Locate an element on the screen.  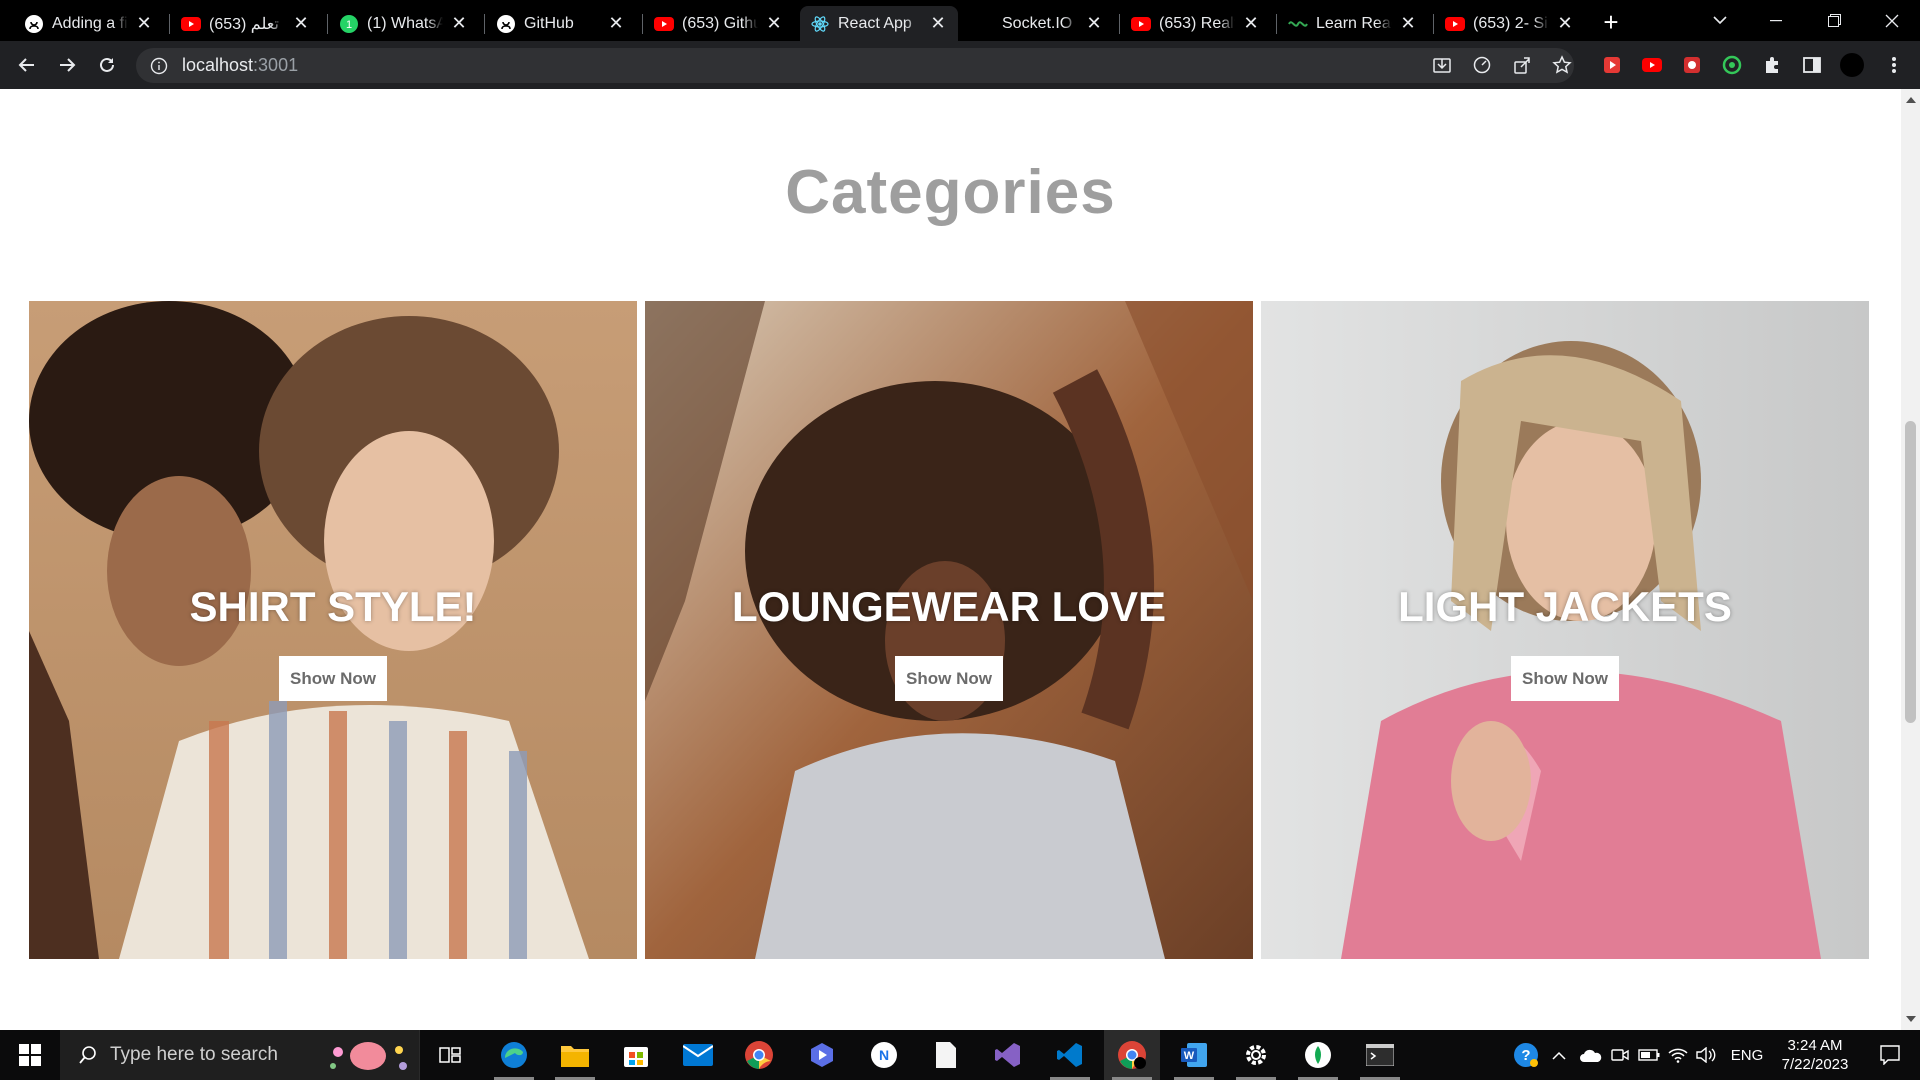
app-n-circle-icon: N is located at coordinates (884, 1055).